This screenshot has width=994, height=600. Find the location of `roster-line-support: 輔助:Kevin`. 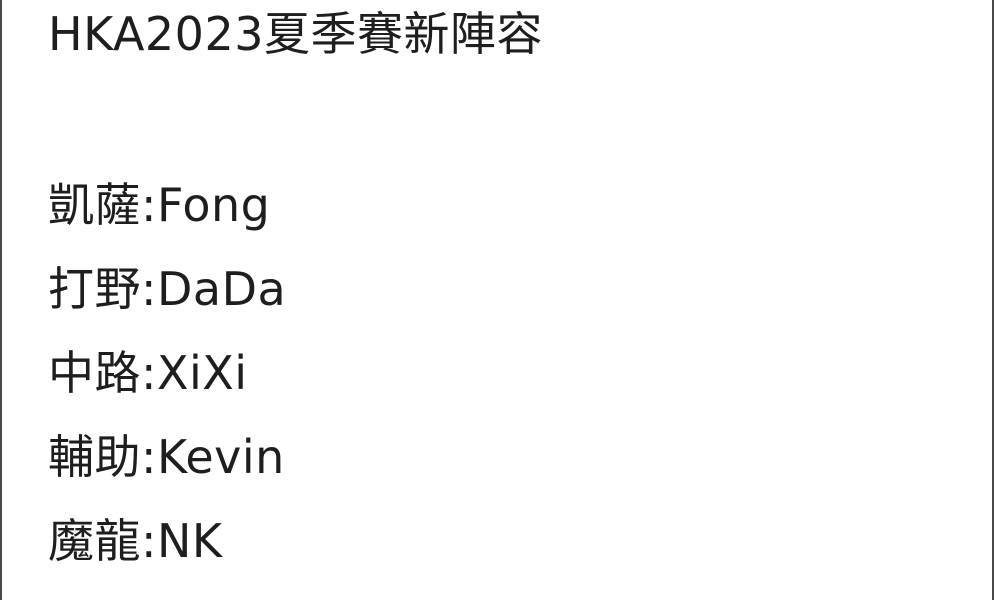

roster-line-support: 輔助:Kevin is located at coordinates (166, 457).